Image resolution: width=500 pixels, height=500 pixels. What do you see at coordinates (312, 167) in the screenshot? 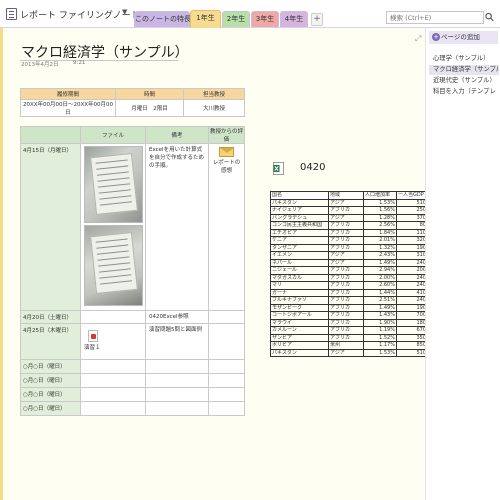
I see `excel-file-label: 0420` at bounding box center [312, 167].